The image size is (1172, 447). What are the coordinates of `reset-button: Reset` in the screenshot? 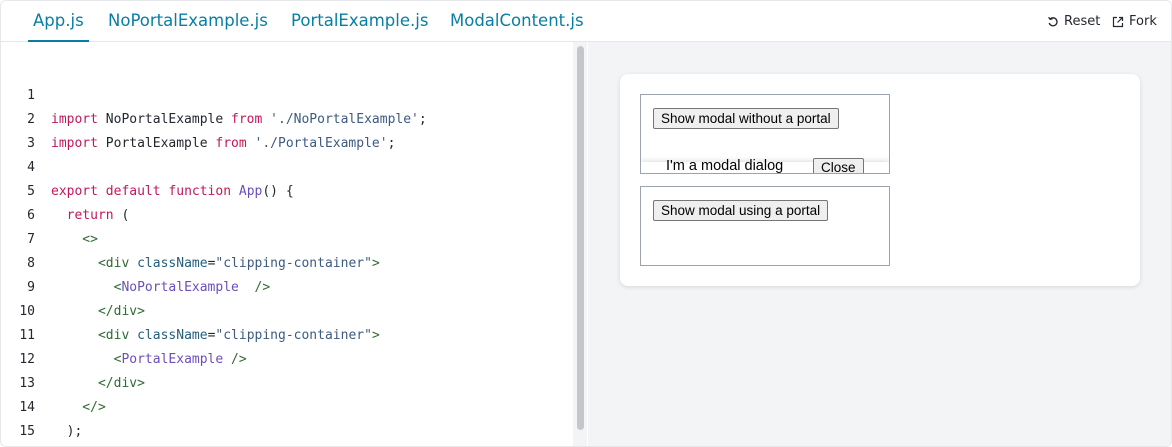 It's located at (1073, 21).